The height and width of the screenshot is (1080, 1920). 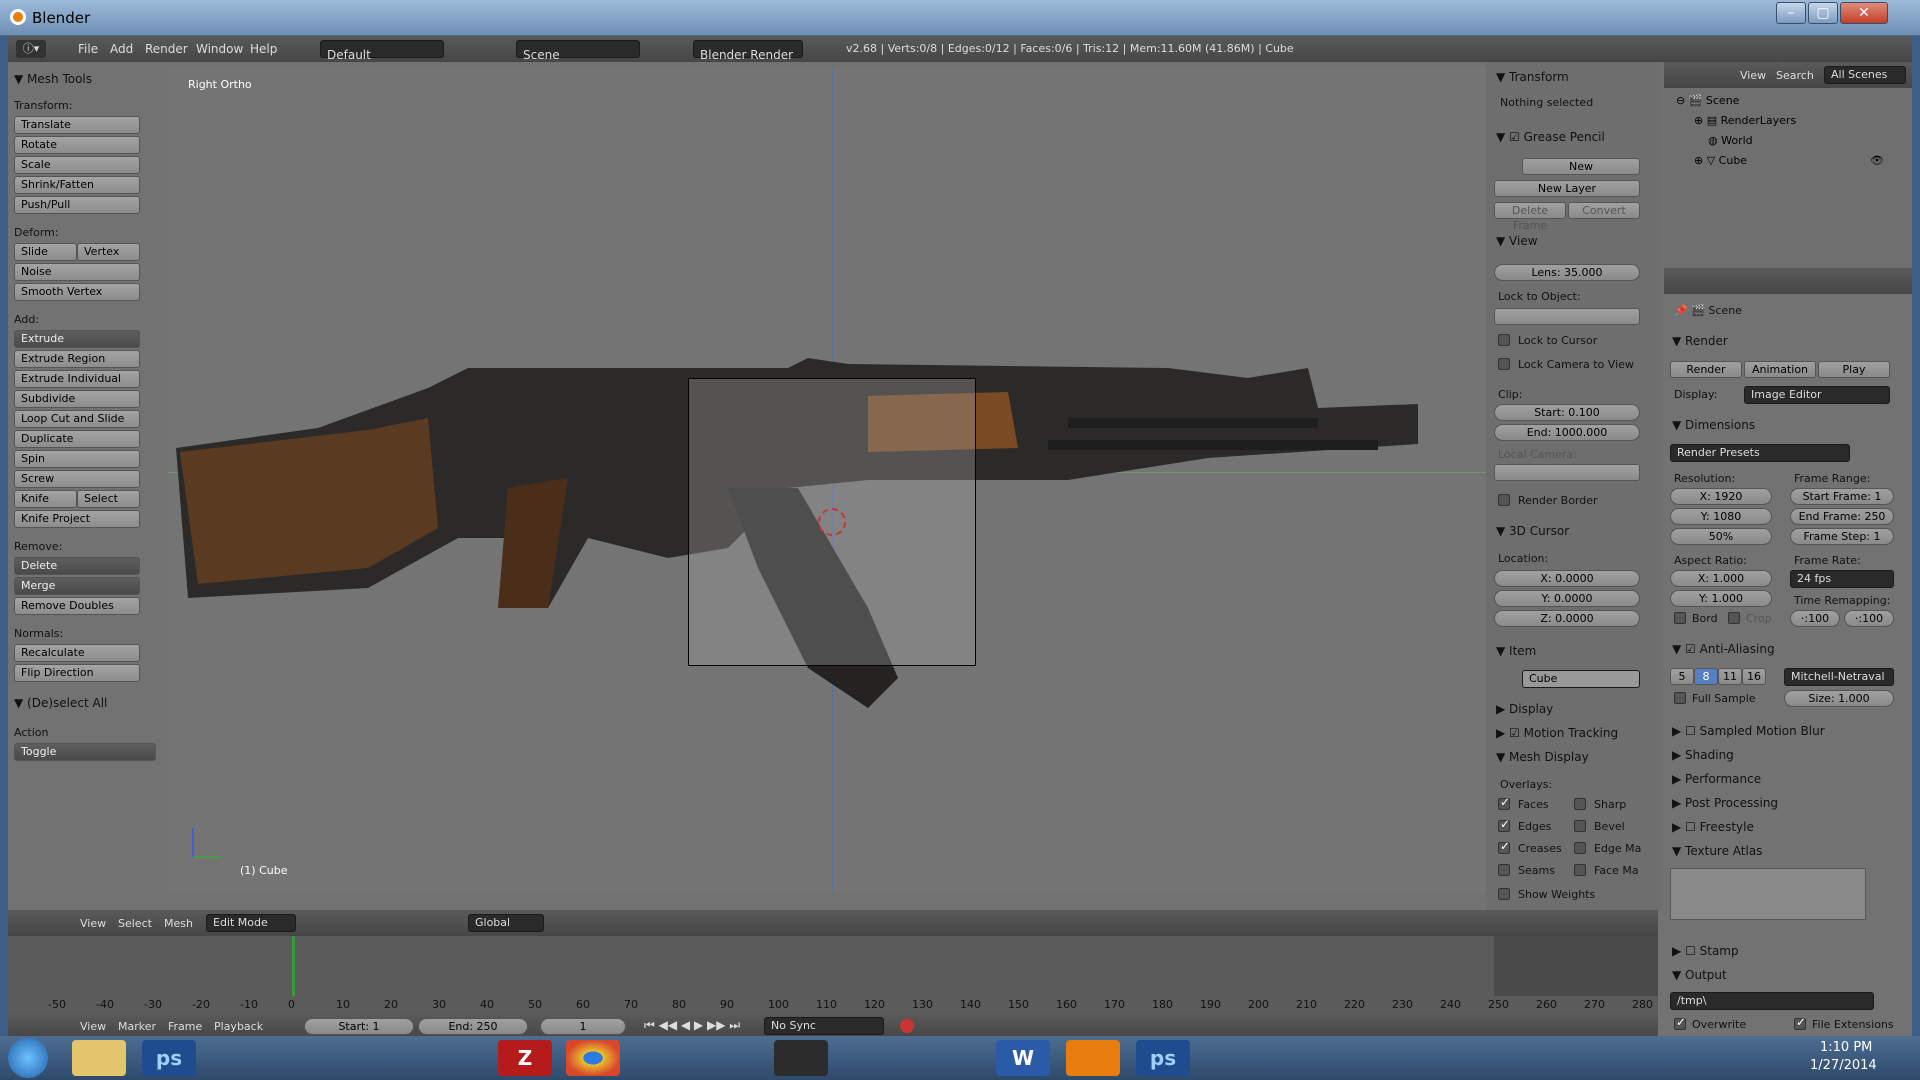 I want to click on delete-frame-button: Delete Frame, so click(x=1530, y=217).